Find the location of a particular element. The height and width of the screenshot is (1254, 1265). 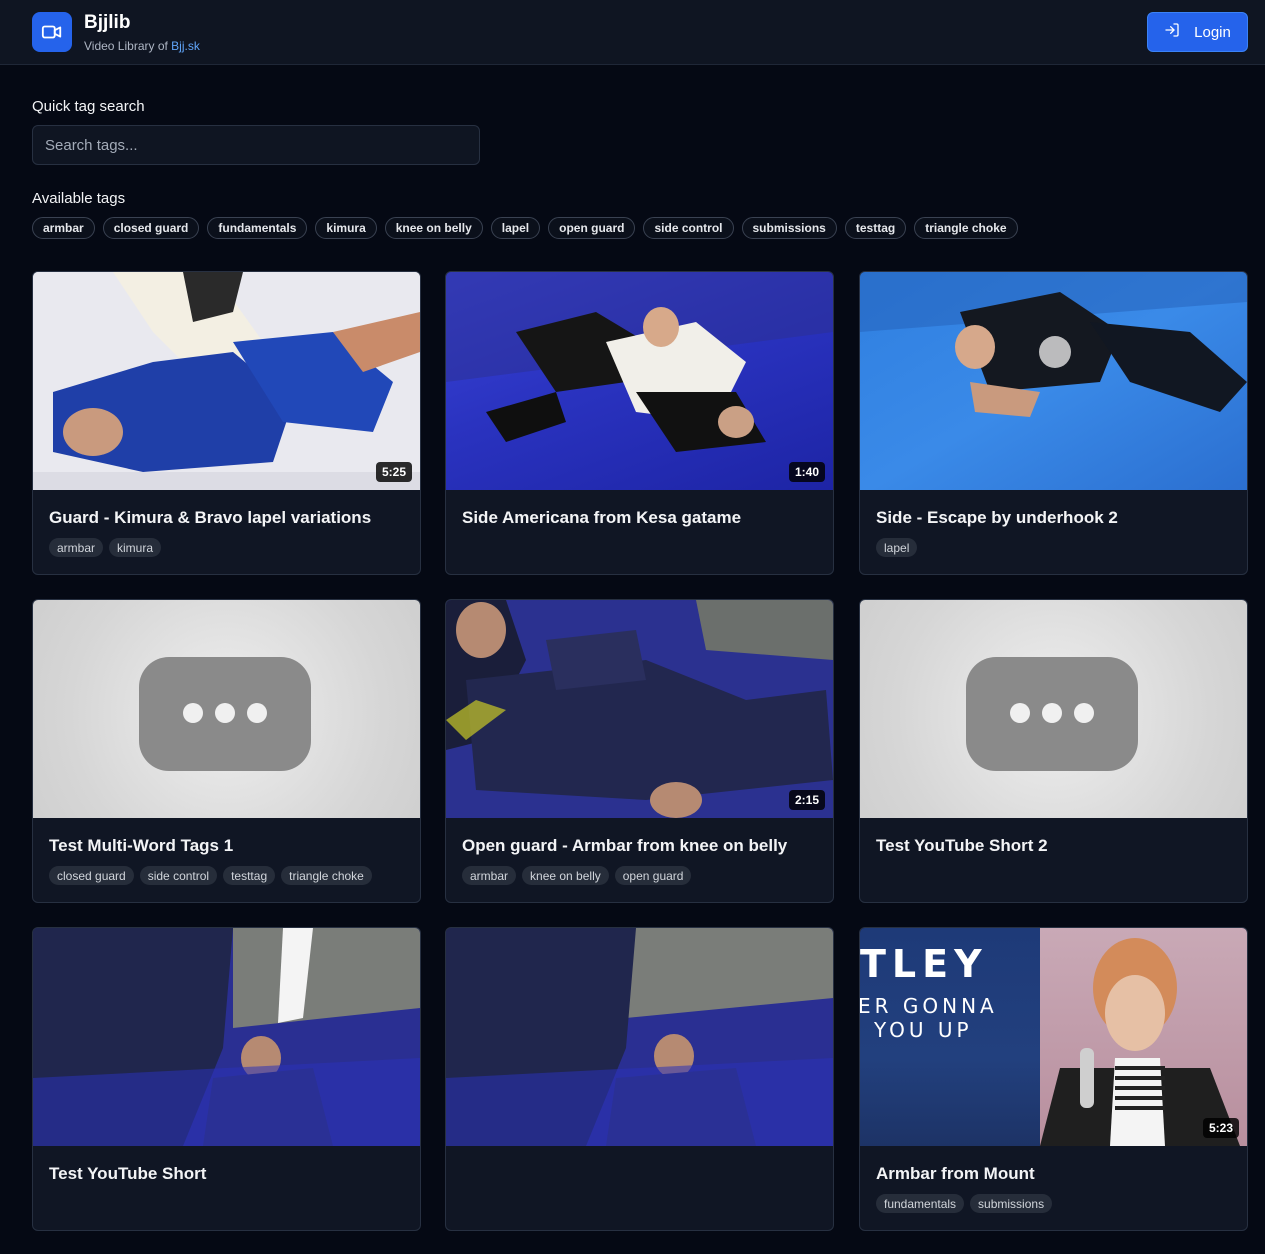

tag-chip: testtag is located at coordinates (875, 228).